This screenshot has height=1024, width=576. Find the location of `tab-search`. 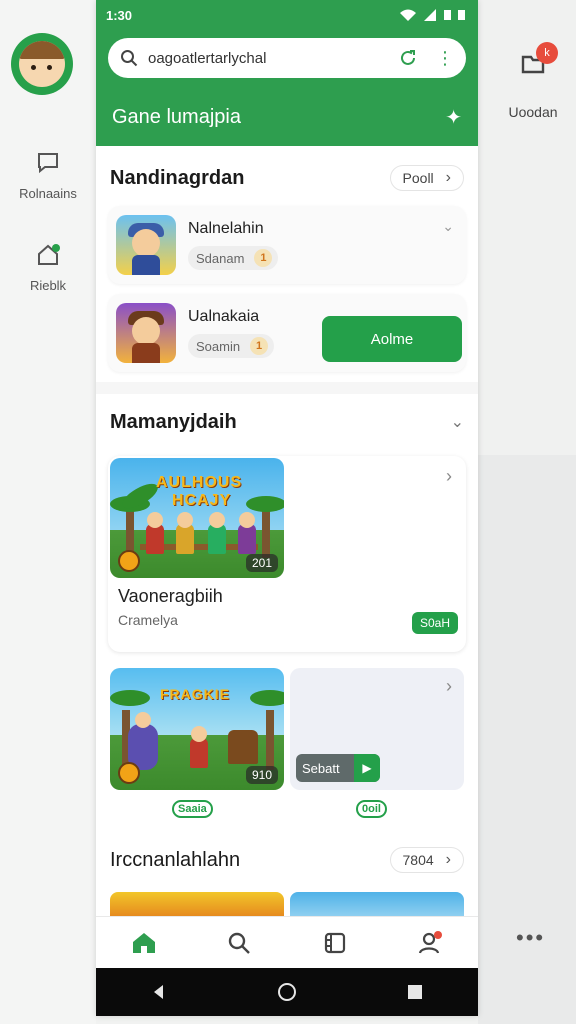

tab-search is located at coordinates (239, 943).